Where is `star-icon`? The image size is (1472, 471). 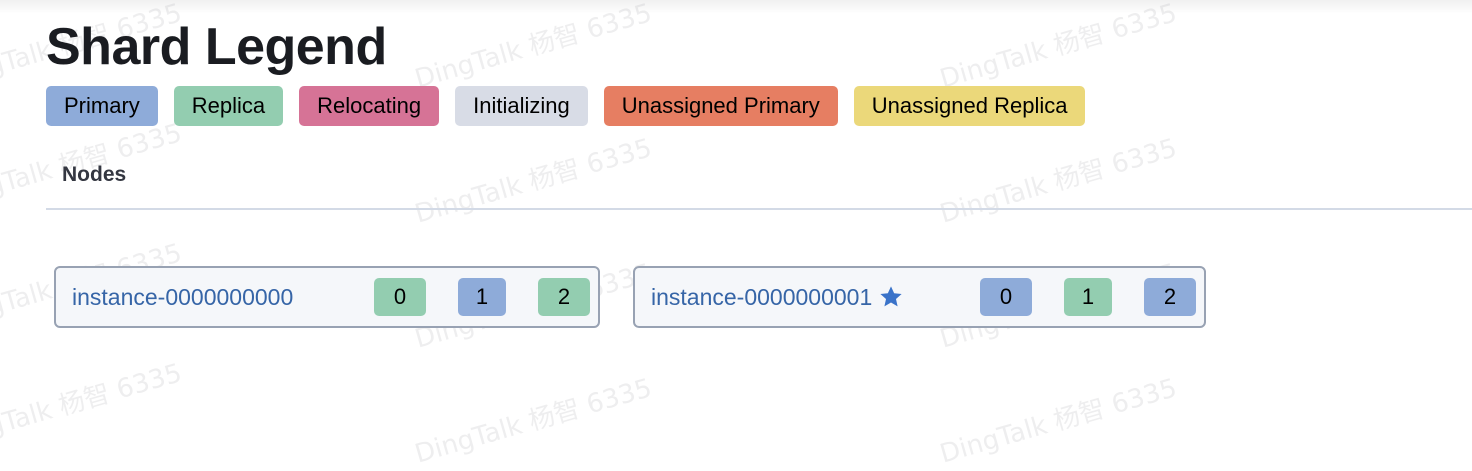 star-icon is located at coordinates (891, 296).